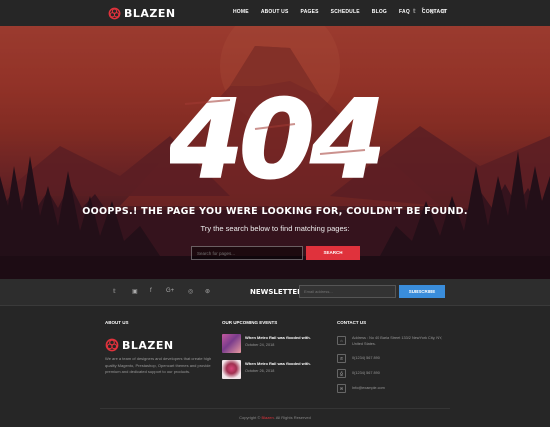 This screenshot has height=427, width=550. I want to click on copyright: Copyright © Blazen. All Rights Reserved, so click(275, 417).